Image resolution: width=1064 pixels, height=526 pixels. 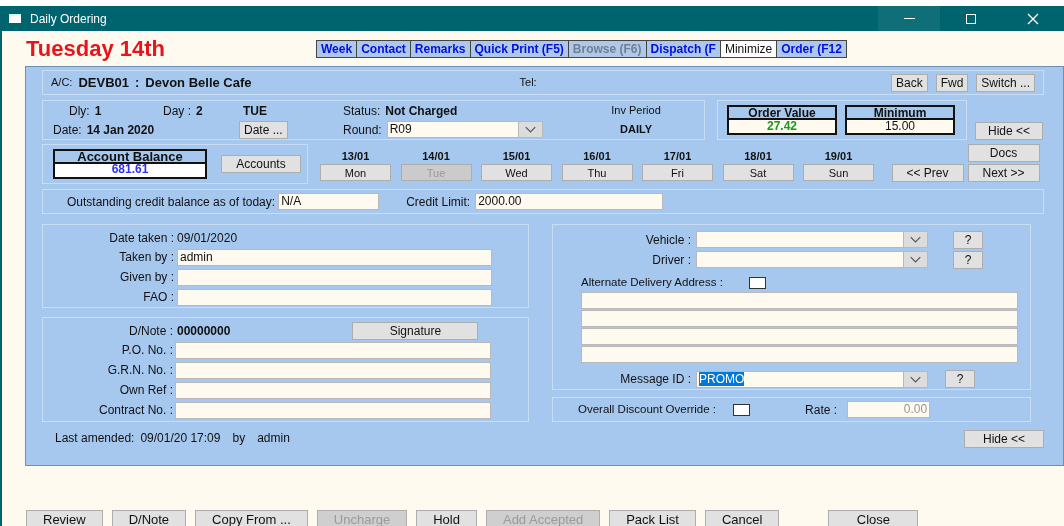 What do you see at coordinates (519, 48) in the screenshot?
I see `tab: Quick Print (F5)` at bounding box center [519, 48].